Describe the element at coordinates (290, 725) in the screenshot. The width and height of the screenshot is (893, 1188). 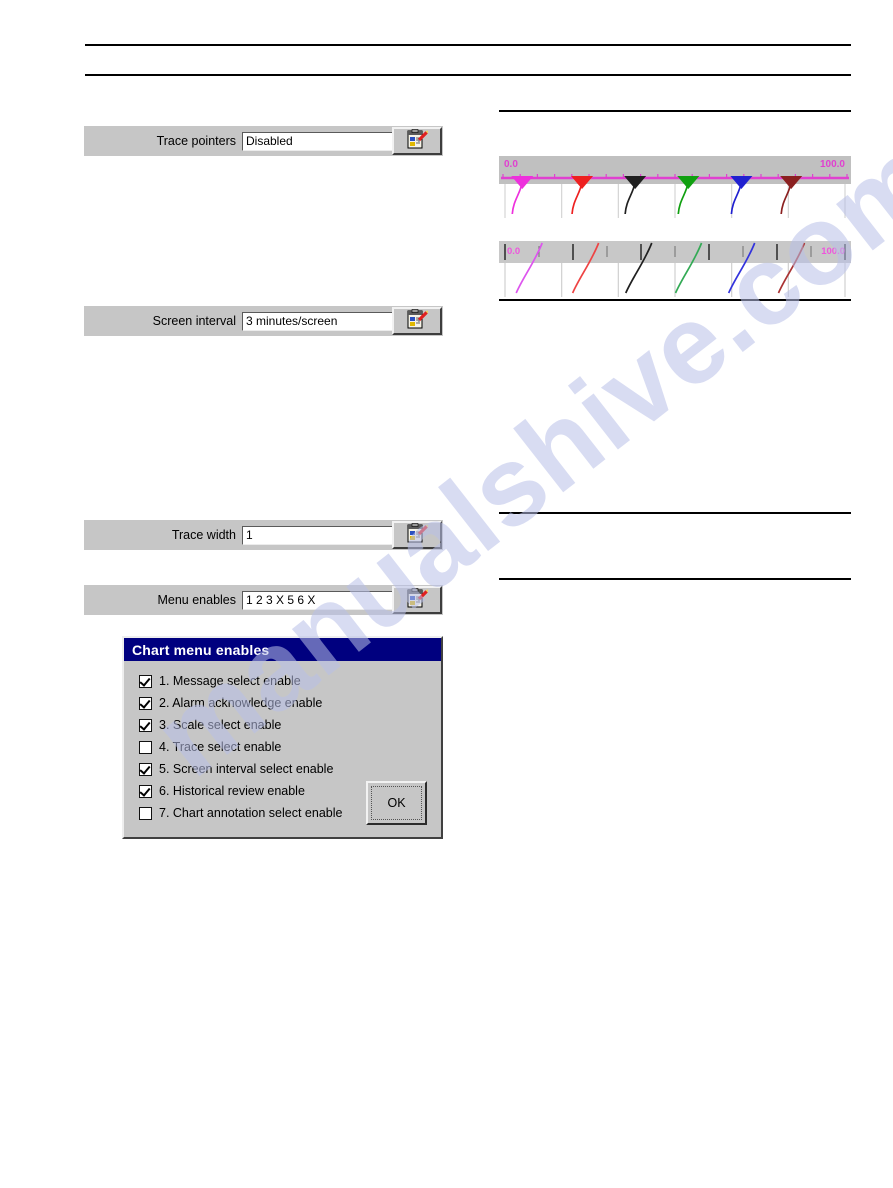
I see `checkbox-row-scale-select: 3. Scale select enable` at that location.